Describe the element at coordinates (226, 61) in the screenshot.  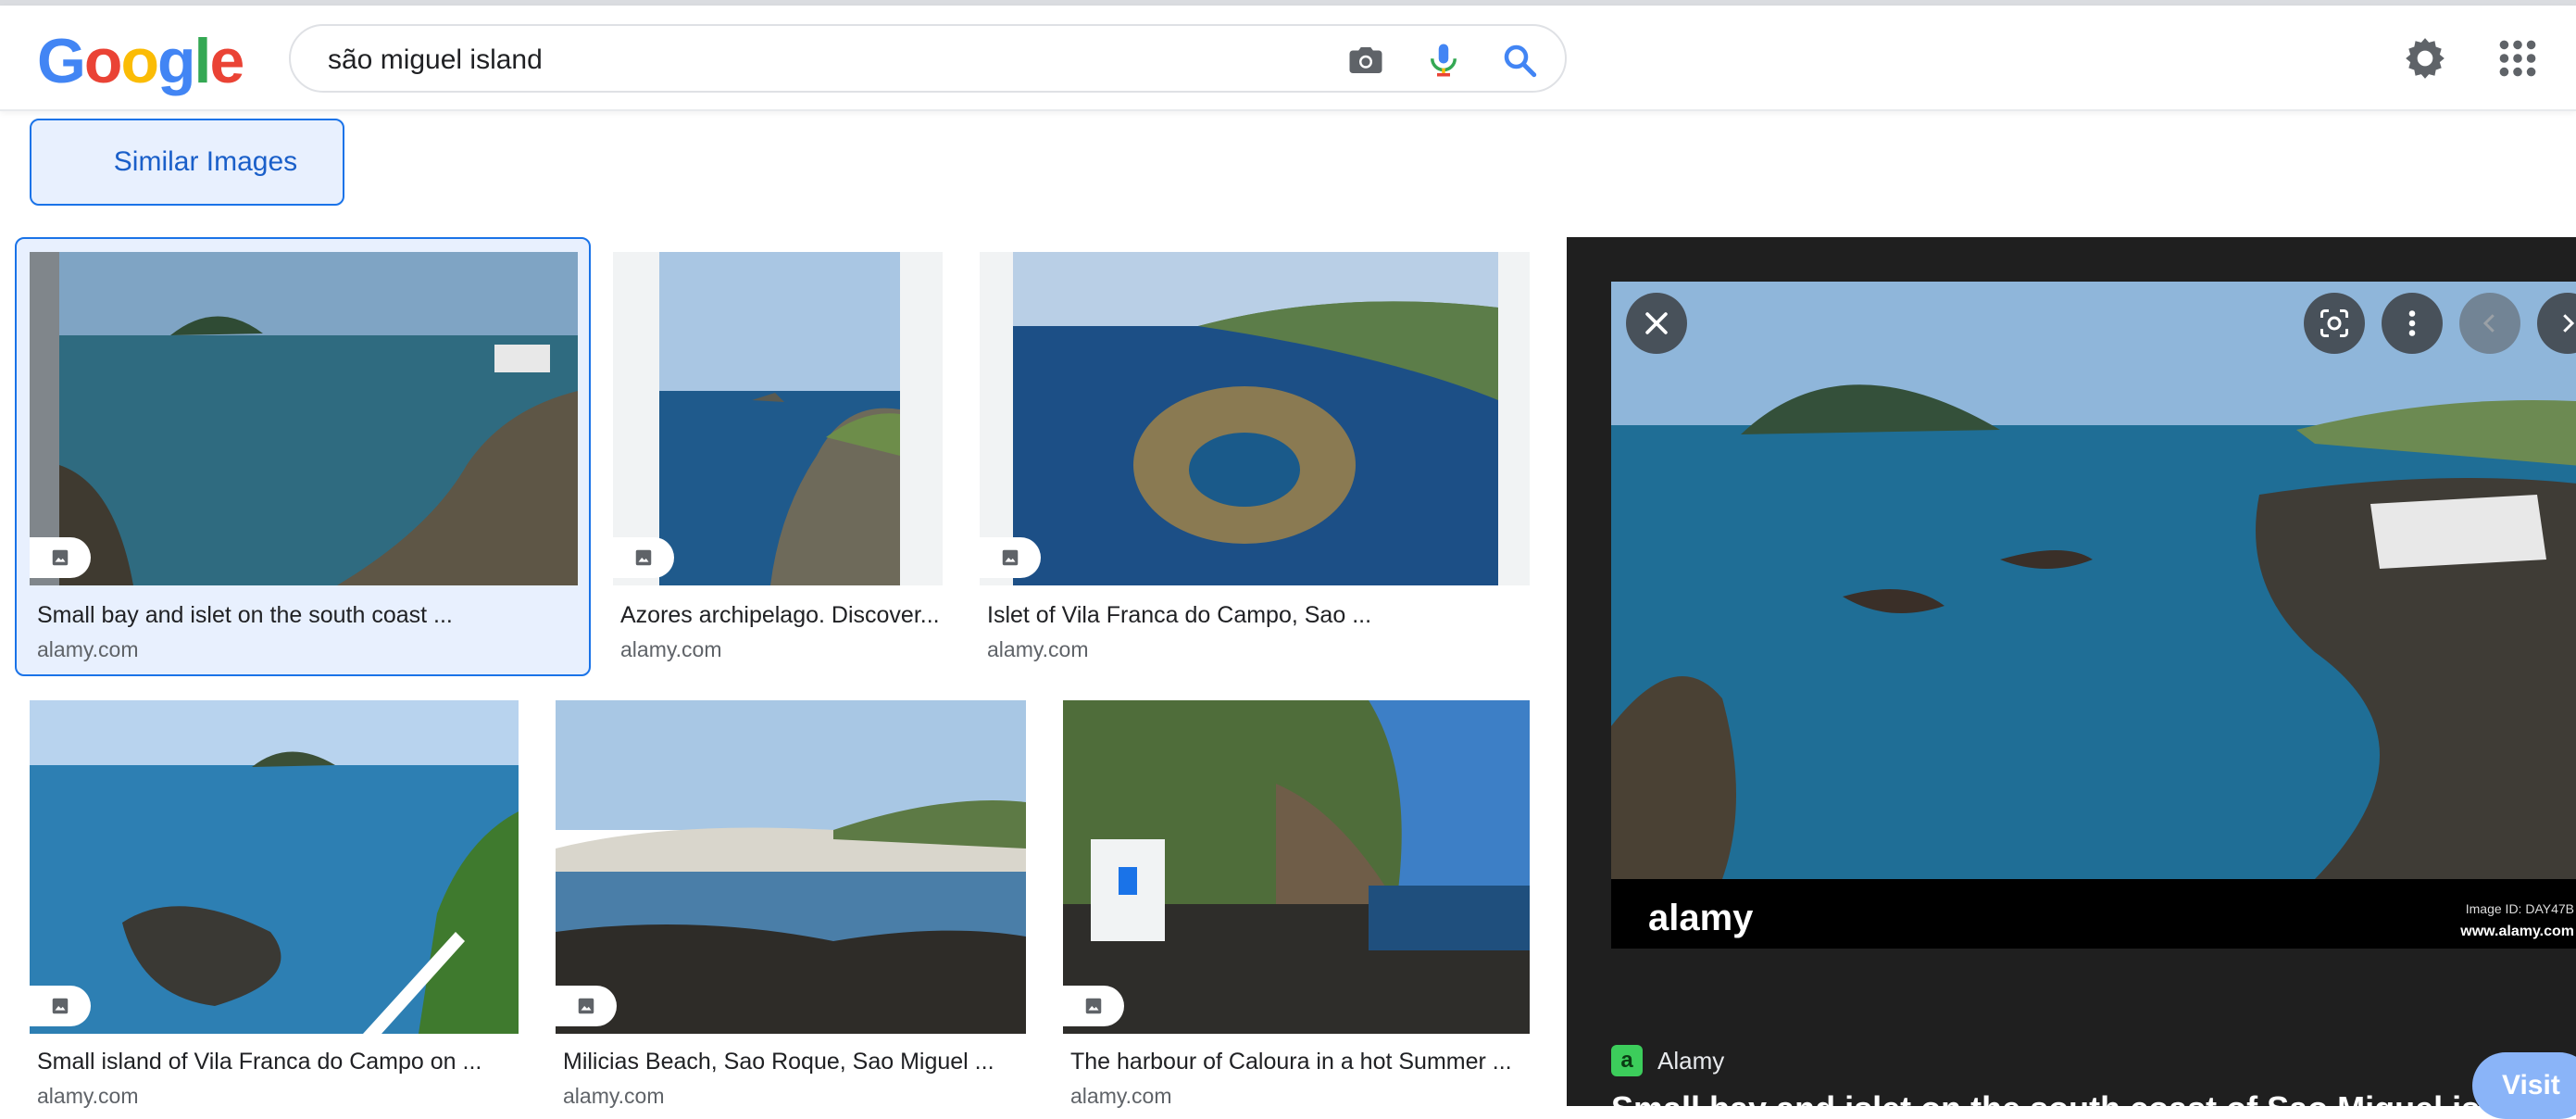
I see `logo-letter: e` at that location.